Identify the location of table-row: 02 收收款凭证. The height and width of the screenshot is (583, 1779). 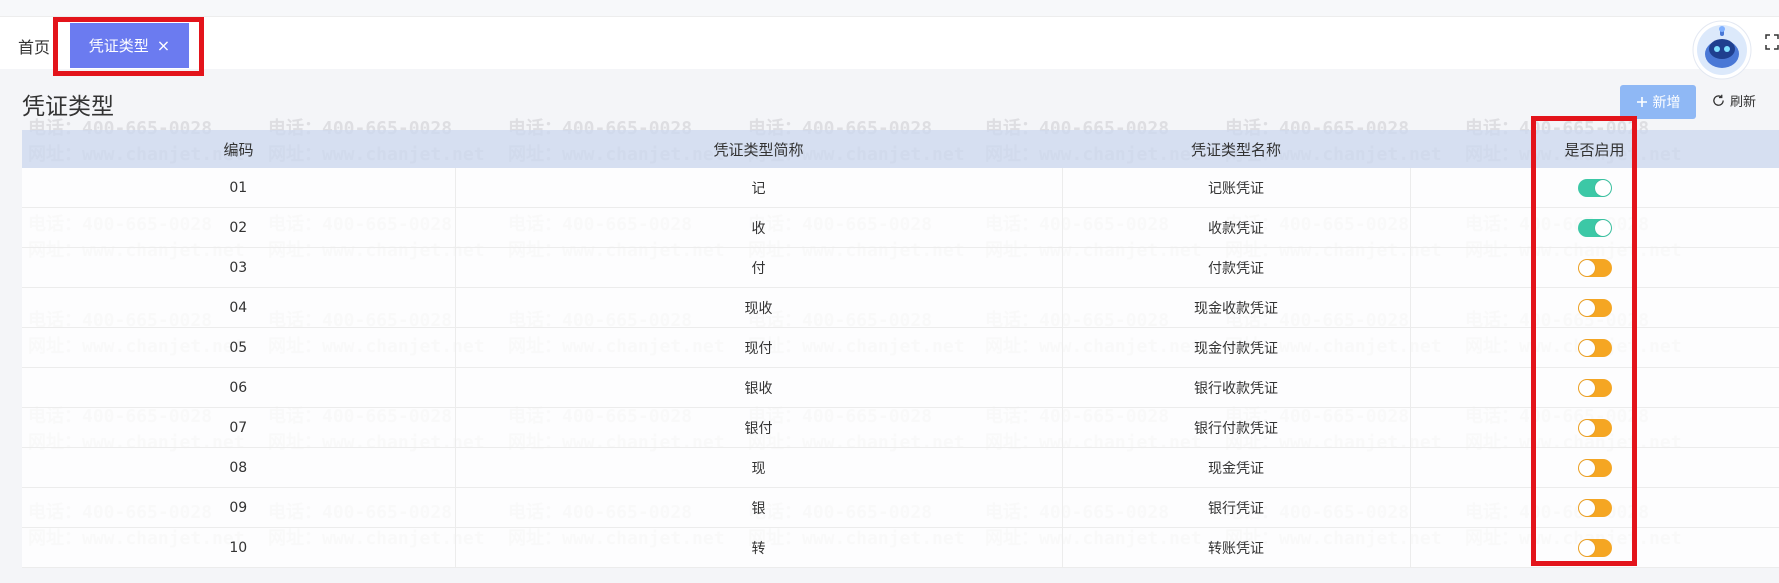
(900, 227).